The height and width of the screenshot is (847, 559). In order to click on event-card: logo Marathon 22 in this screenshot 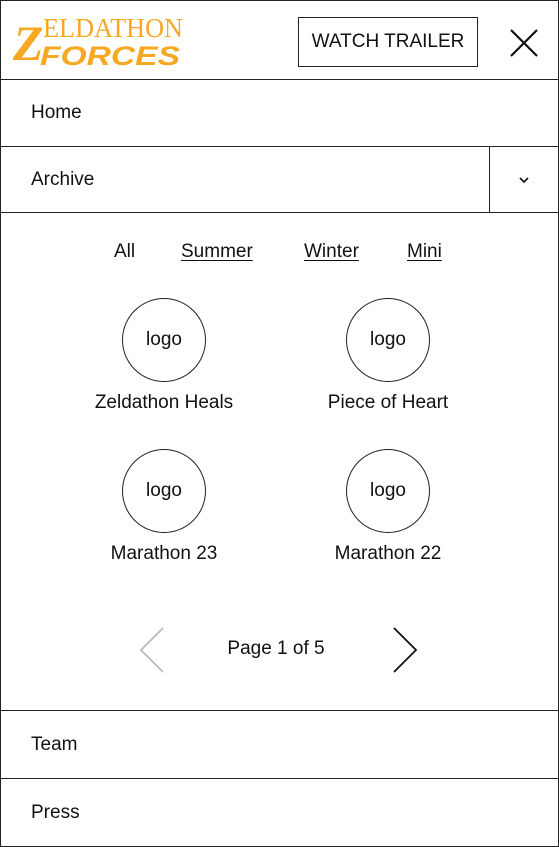, I will do `click(388, 507)`.